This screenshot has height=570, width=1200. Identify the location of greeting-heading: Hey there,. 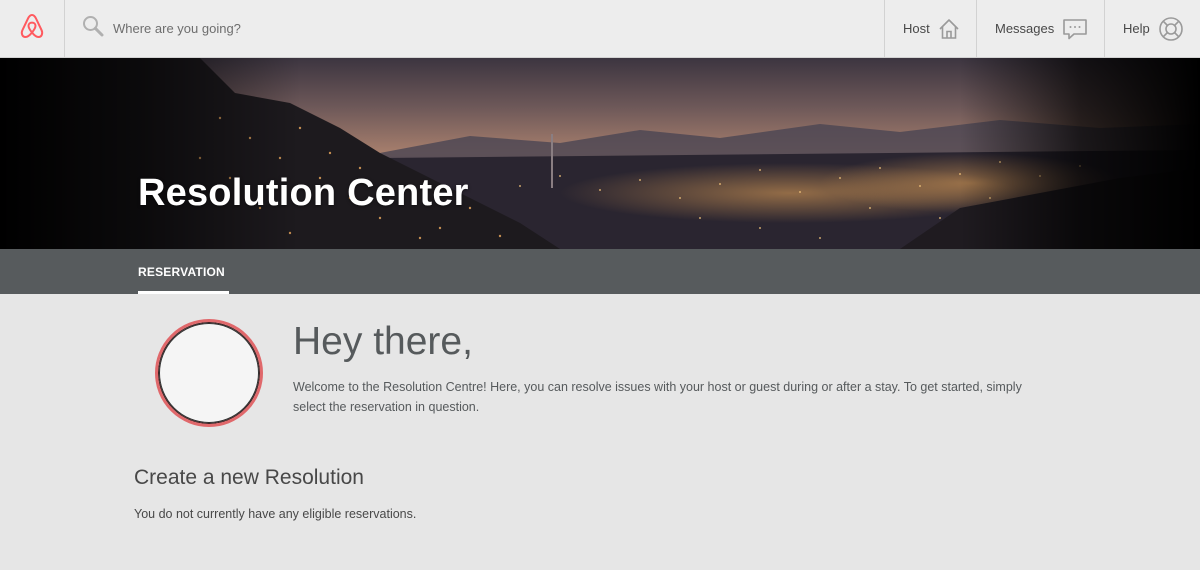
(383, 341).